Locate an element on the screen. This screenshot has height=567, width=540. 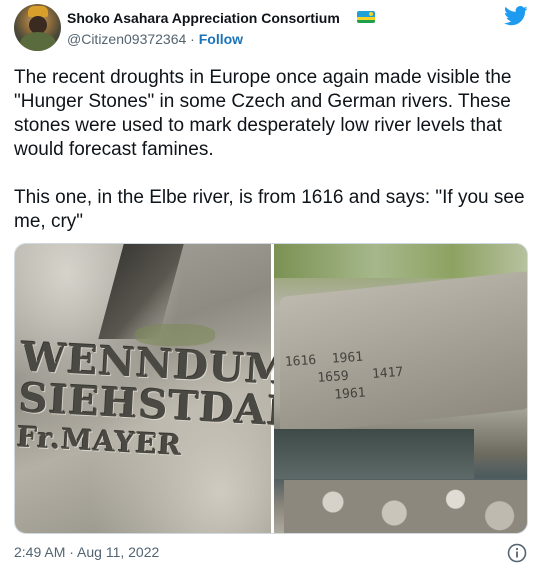
info-icon is located at coordinates (517, 553).